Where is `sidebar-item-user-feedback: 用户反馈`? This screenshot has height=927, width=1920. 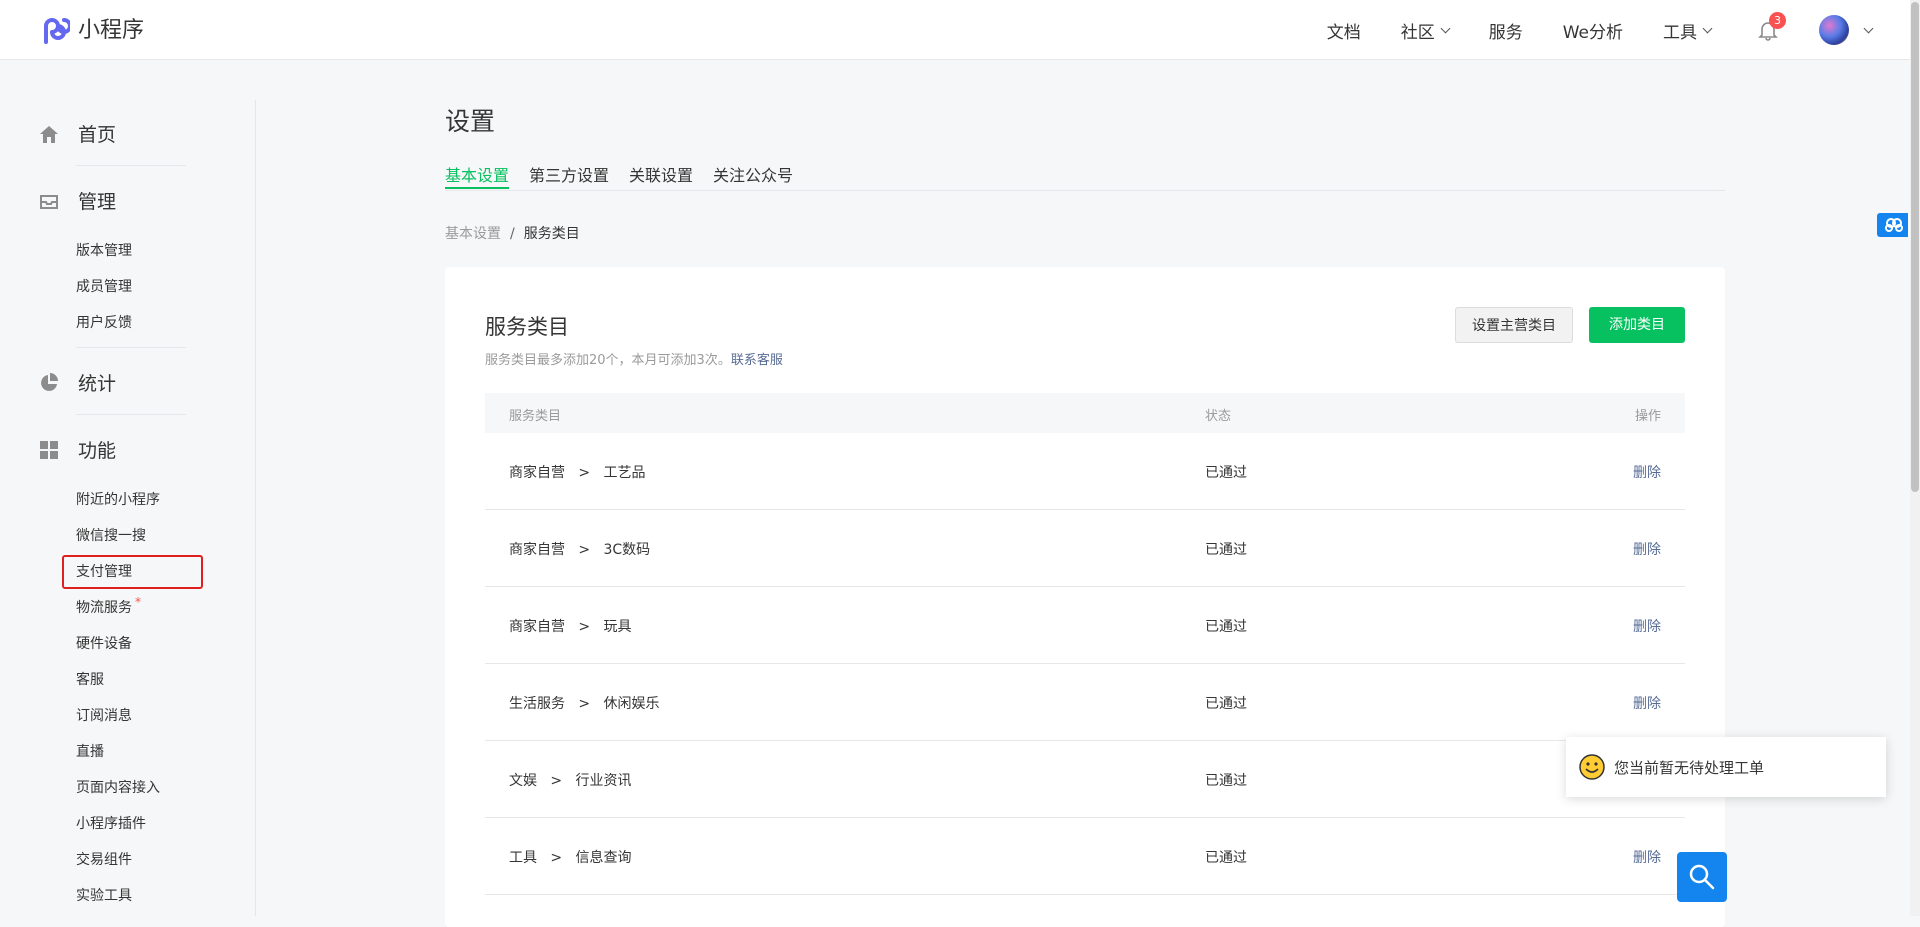
sidebar-item-user-feedback: 用户反馈 is located at coordinates (104, 322).